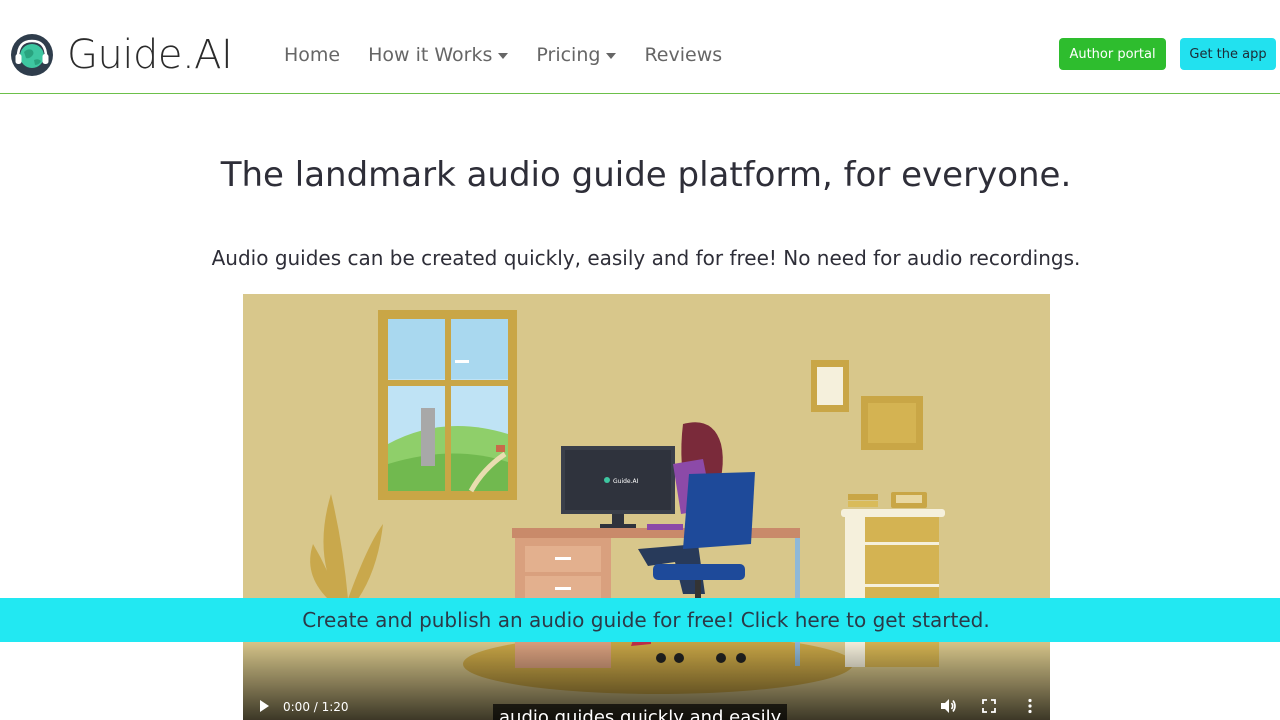 The height and width of the screenshot is (720, 1280). I want to click on headphones-globe-icon, so click(32, 54).